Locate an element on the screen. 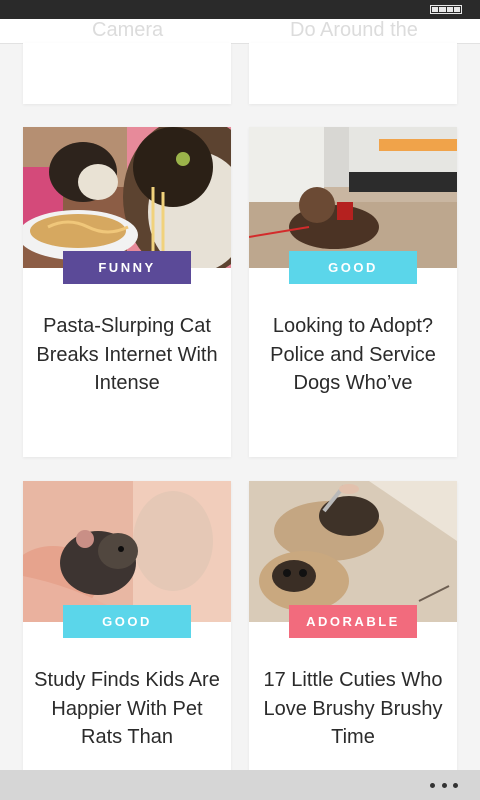 This screenshot has height=800, width=480. category-badge: FUNNY is located at coordinates (127, 267).